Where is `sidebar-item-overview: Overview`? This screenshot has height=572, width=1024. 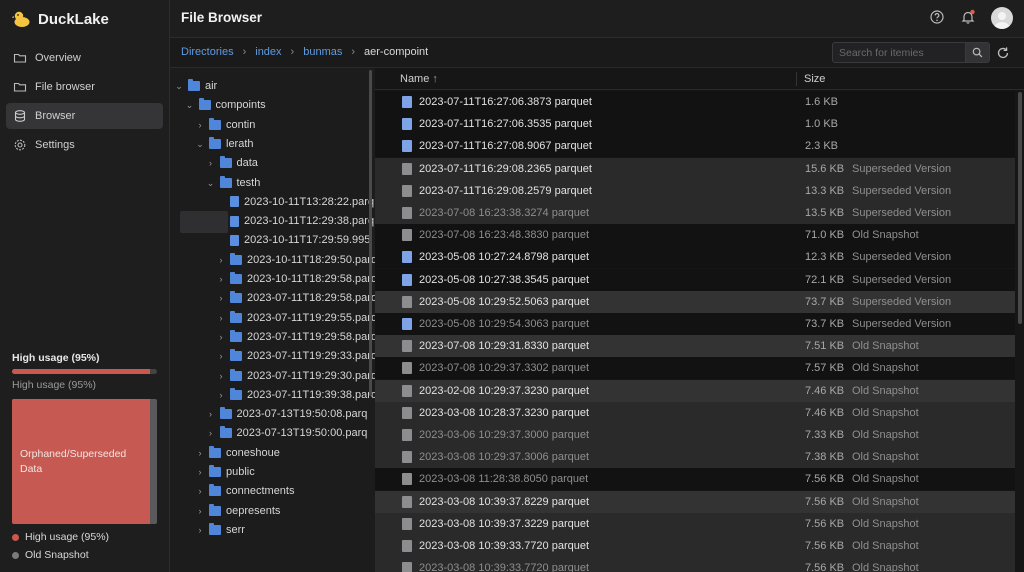 sidebar-item-overview: Overview is located at coordinates (84, 58).